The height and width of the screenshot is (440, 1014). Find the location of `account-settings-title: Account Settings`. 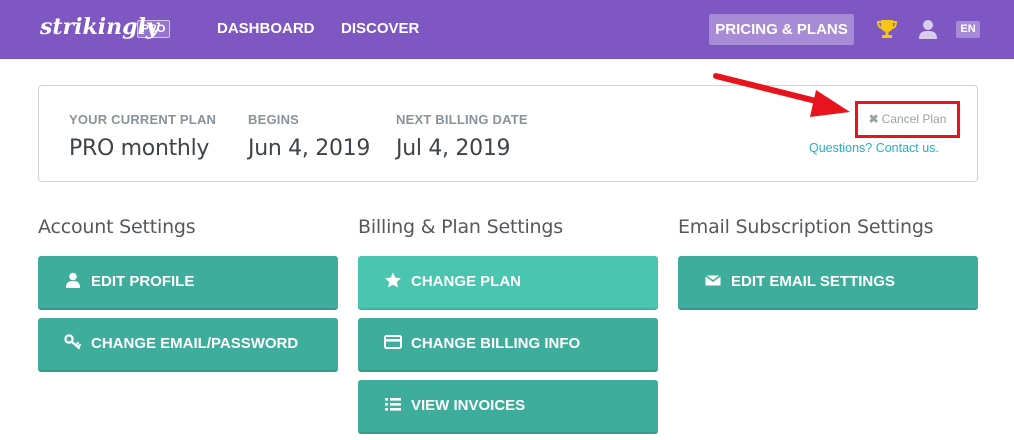

account-settings-title: Account Settings is located at coordinates (117, 227).